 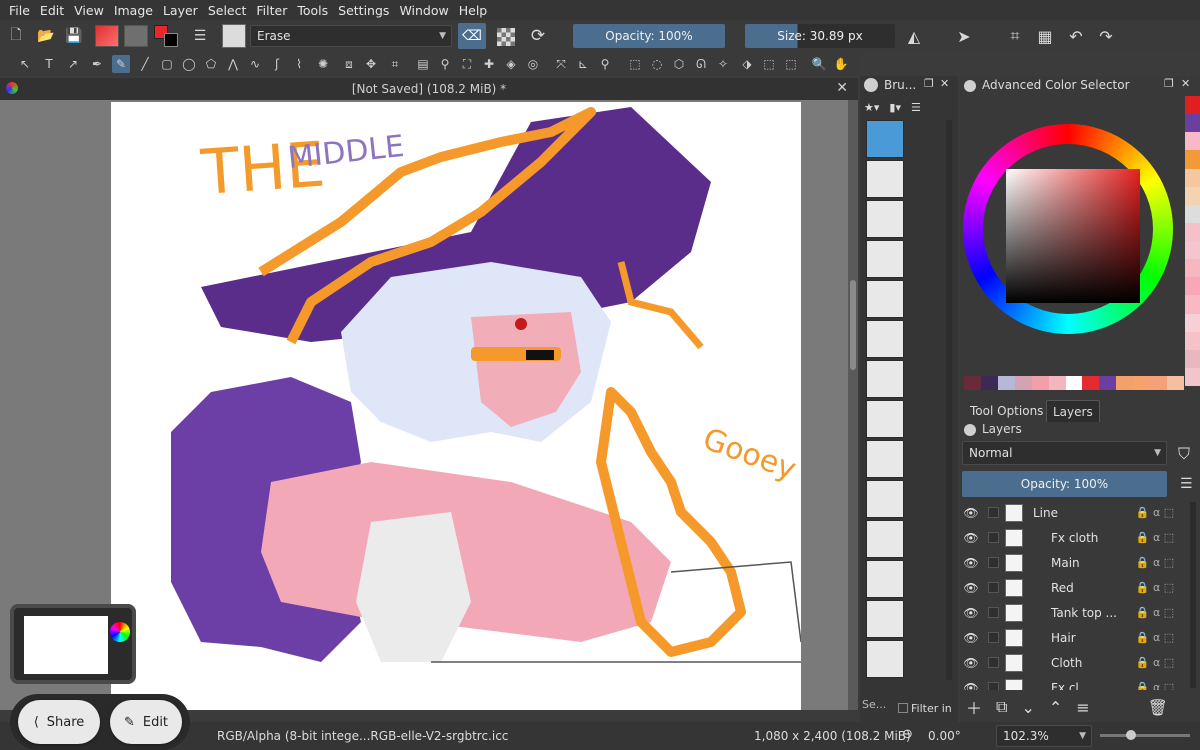 I want to click on polyline-tool-icon: ⋀, so click(x=233, y=64).